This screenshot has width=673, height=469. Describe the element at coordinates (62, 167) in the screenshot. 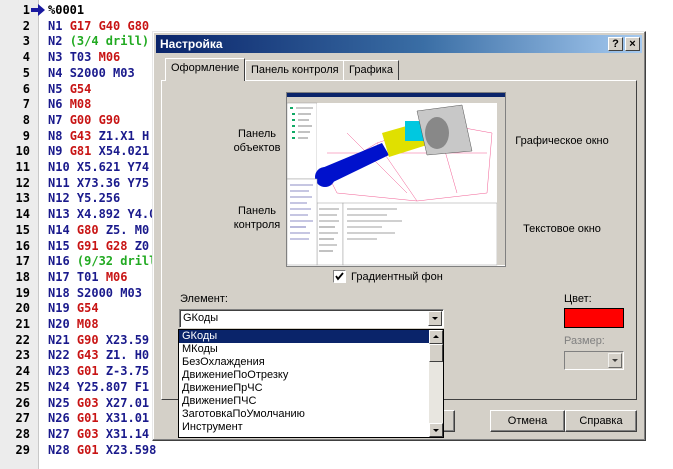

I see `code-token: N10` at that location.